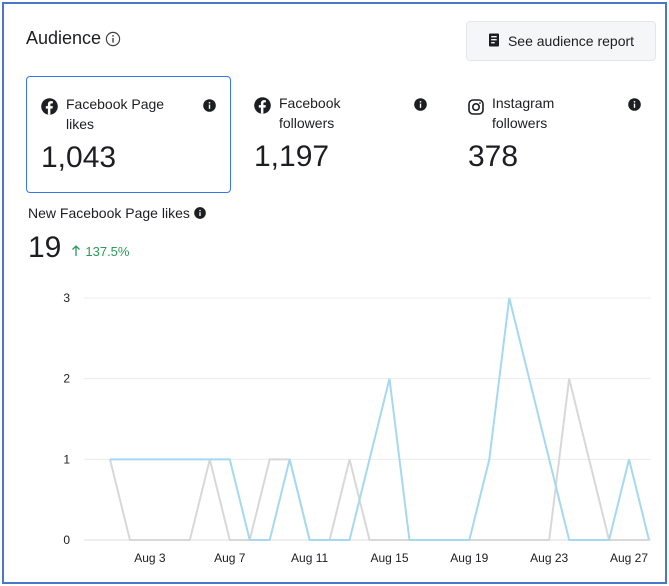 This screenshot has width=669, height=586. What do you see at coordinates (76, 251) in the screenshot?
I see `arrow-up-icon` at bounding box center [76, 251].